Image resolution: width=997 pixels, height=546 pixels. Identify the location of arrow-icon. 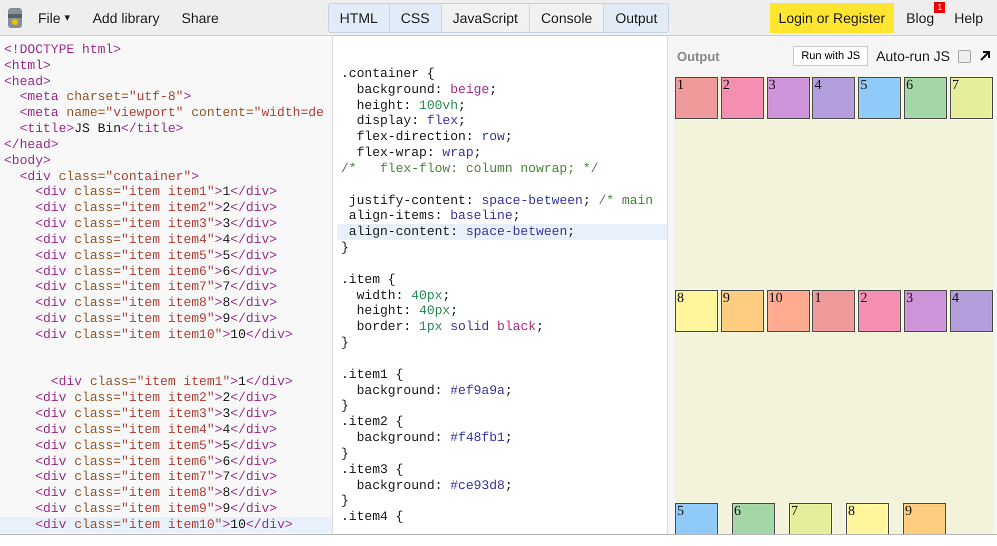
(985, 56).